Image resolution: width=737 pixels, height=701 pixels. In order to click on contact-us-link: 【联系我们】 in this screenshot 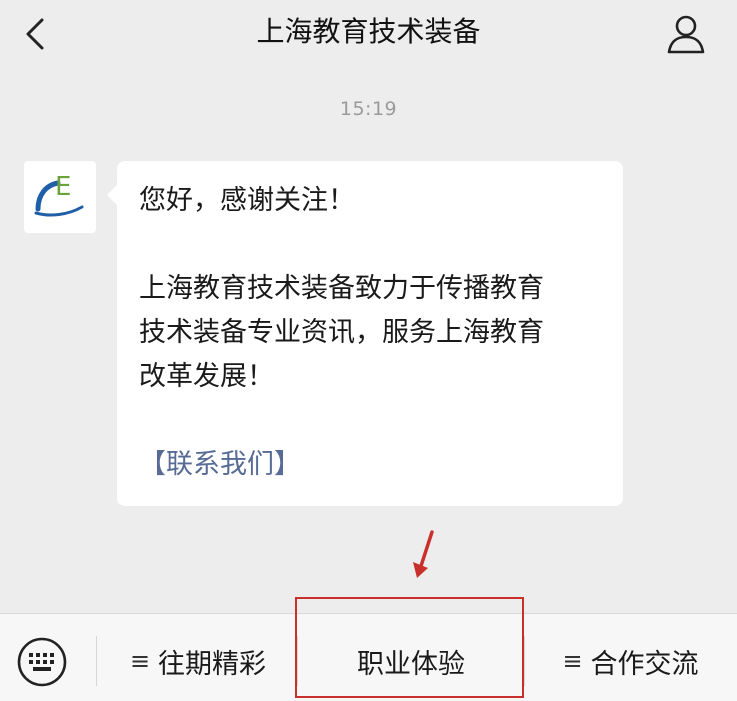, I will do `click(370, 465)`.